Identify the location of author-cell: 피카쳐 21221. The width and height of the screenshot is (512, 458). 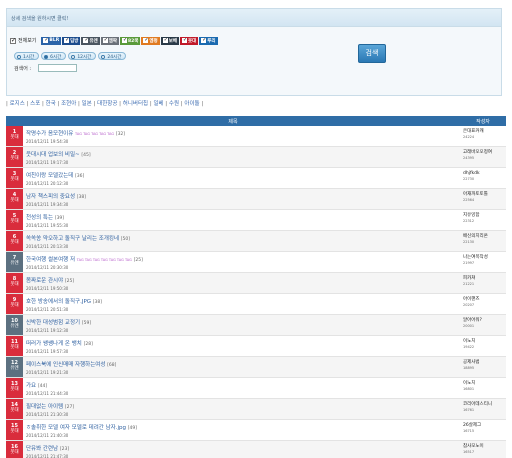
(483, 283).